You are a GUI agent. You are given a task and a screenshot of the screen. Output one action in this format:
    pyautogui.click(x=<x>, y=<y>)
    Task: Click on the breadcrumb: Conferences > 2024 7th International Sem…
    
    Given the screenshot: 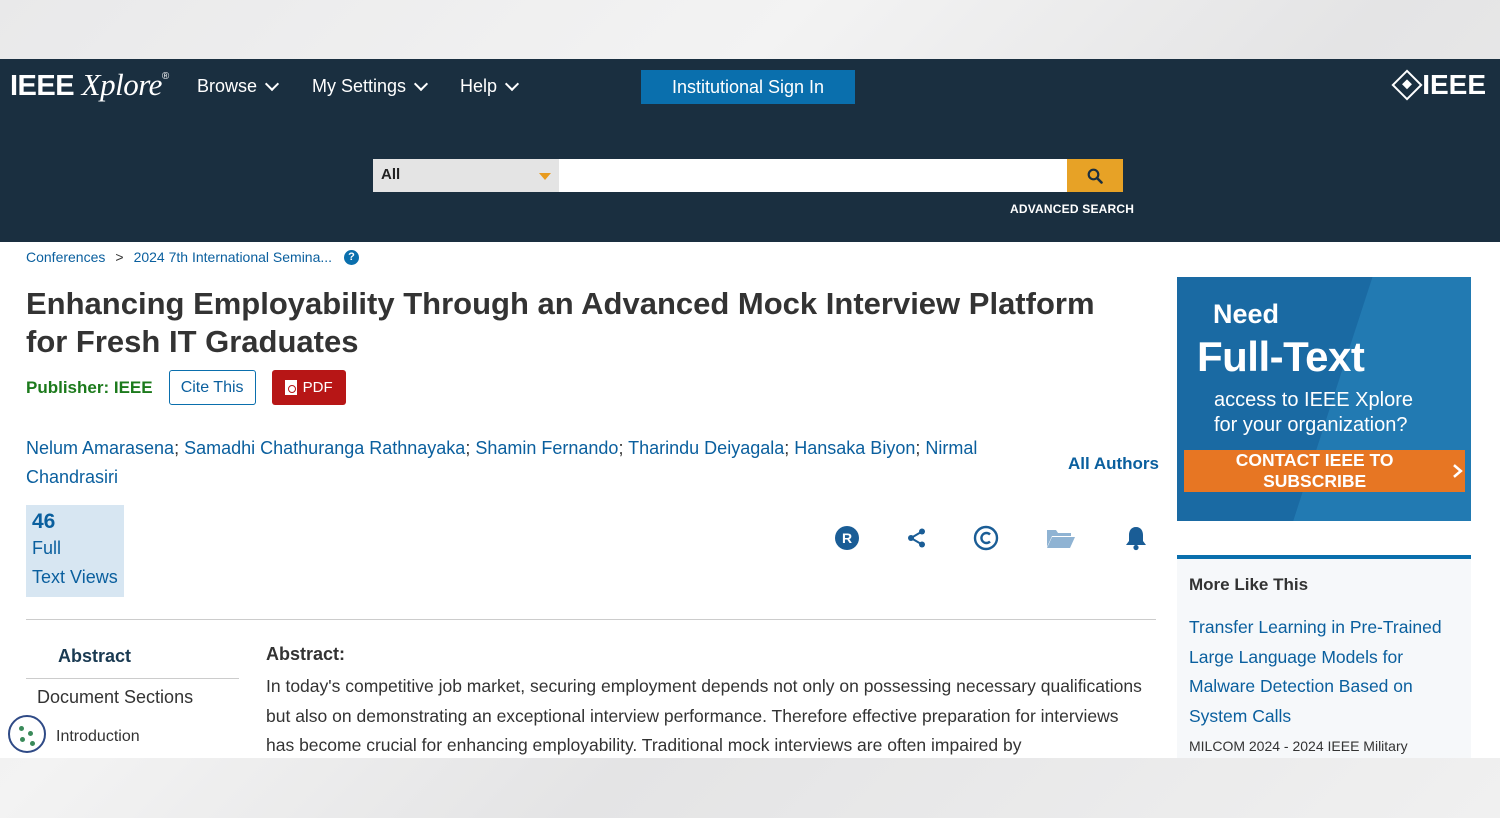 What is the action you would take?
    pyautogui.click(x=193, y=257)
    